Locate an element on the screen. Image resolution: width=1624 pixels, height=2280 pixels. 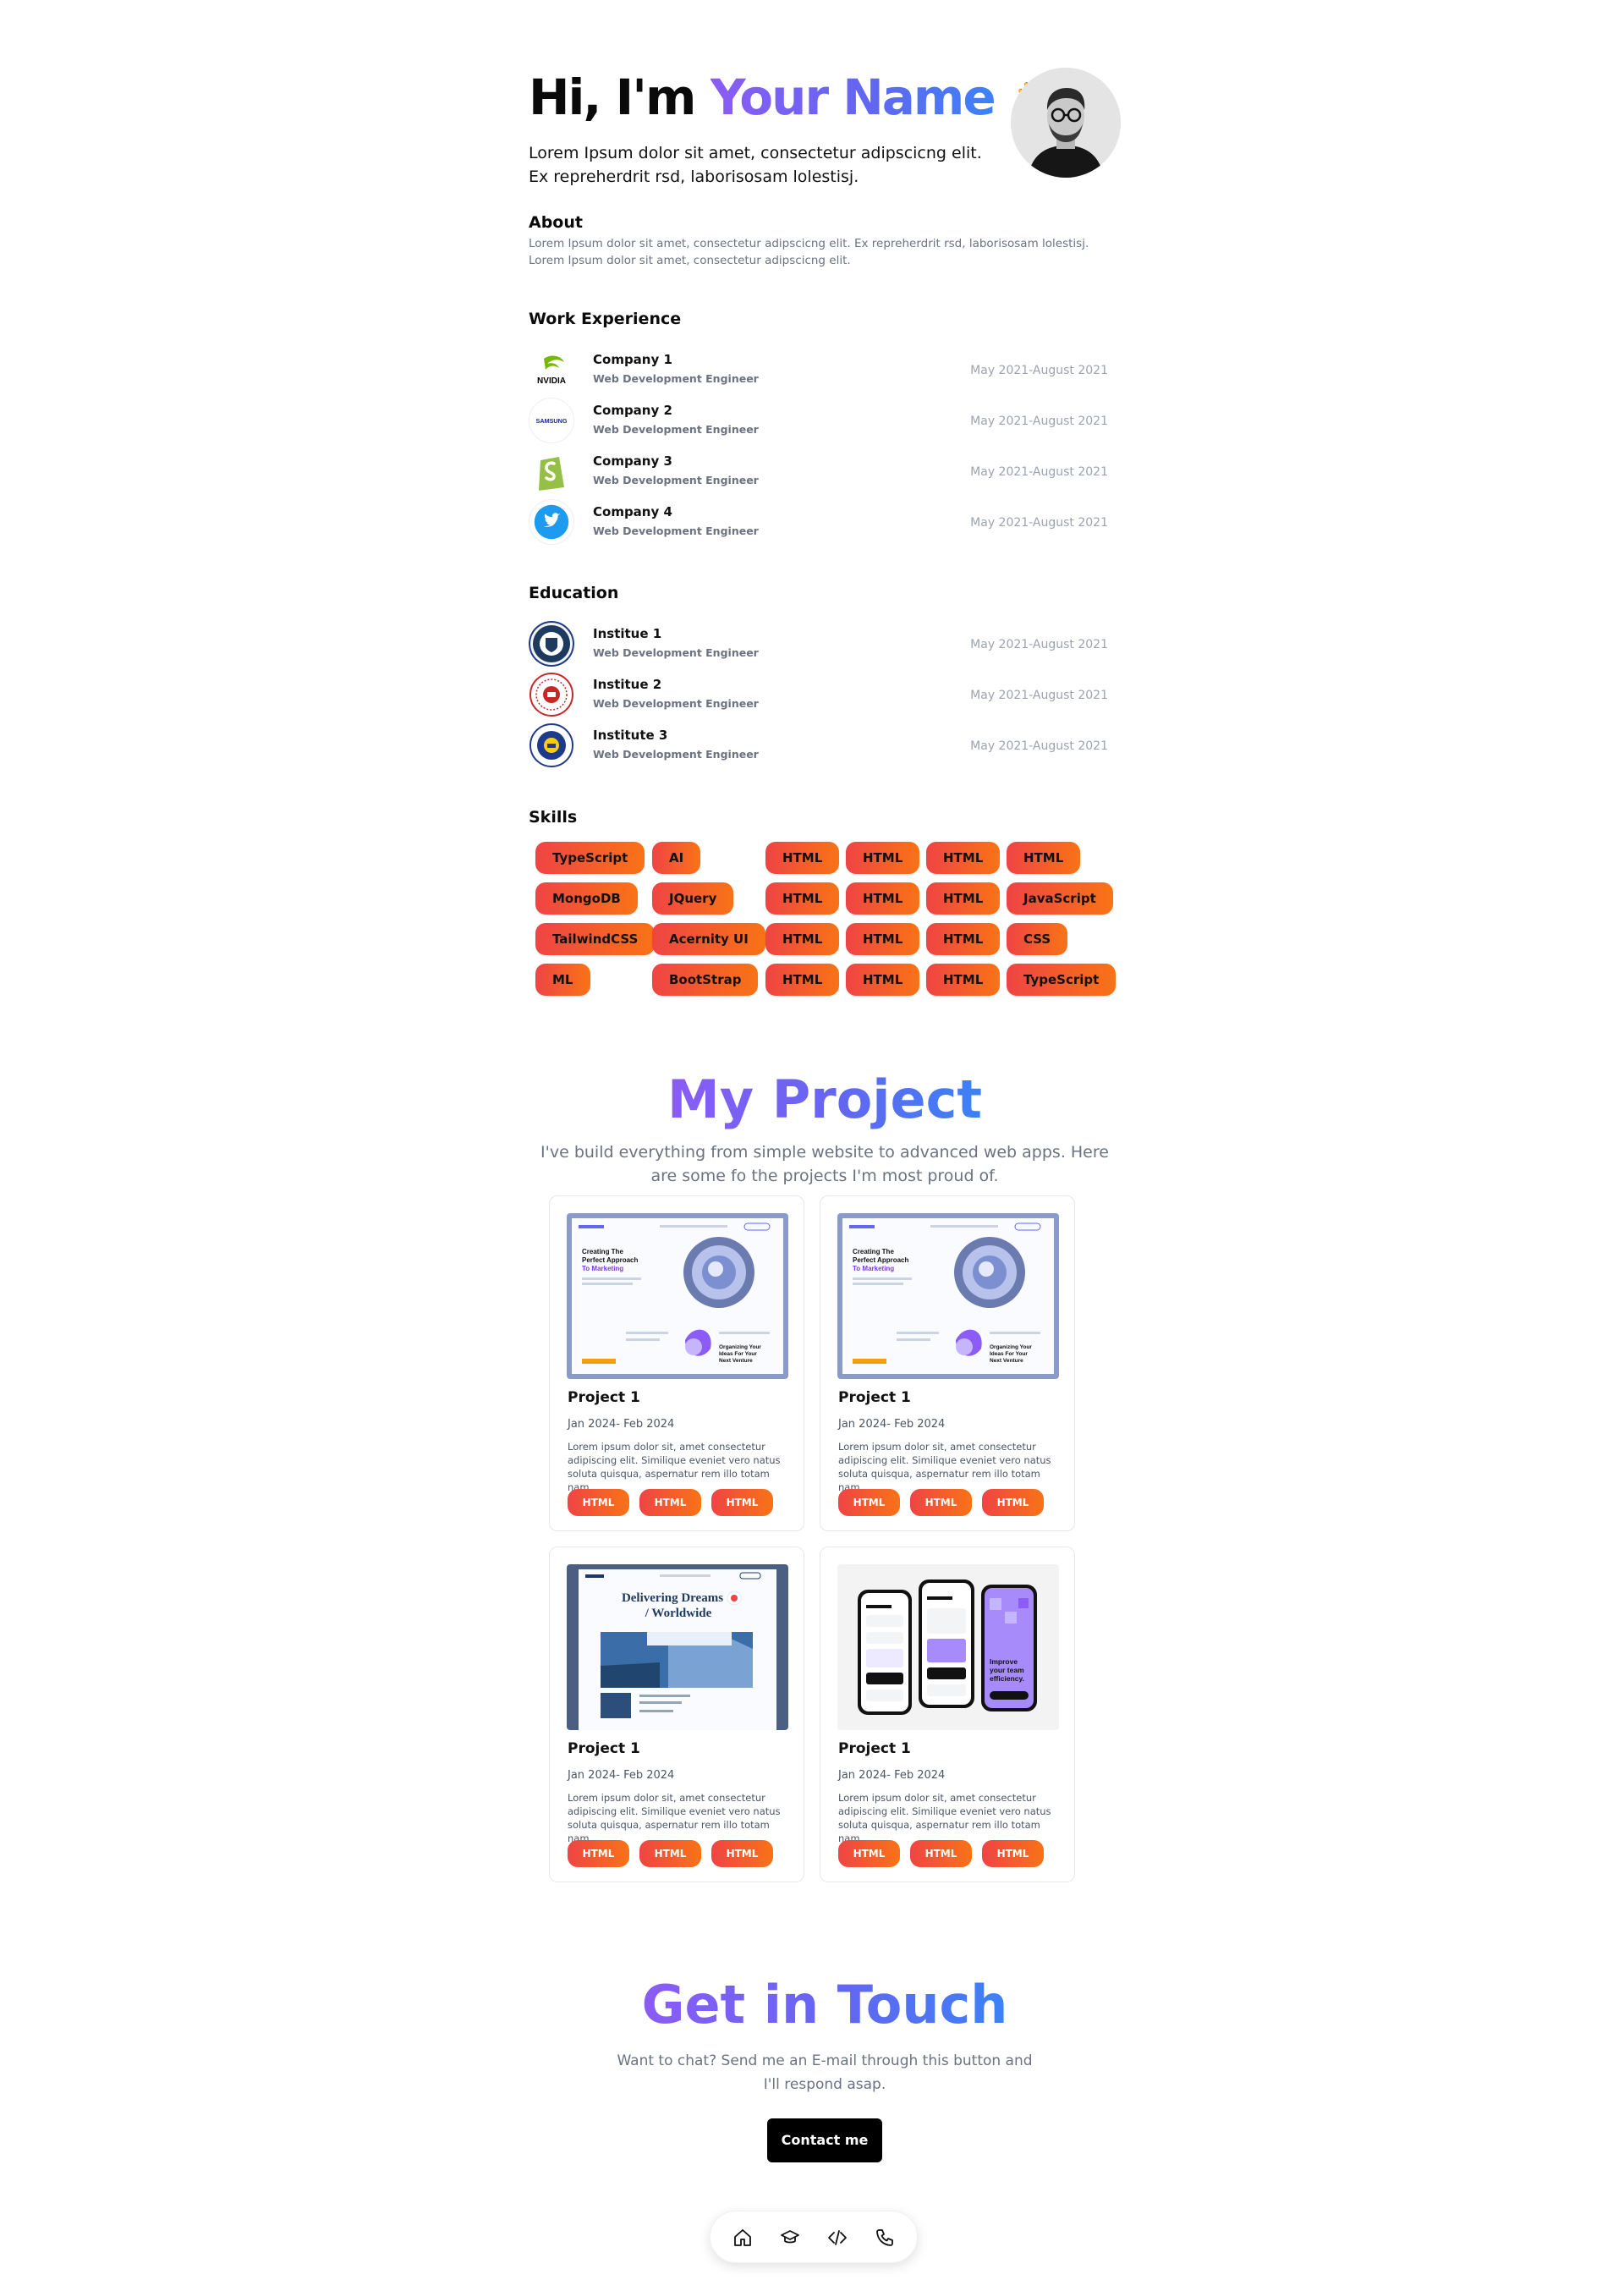
nvidia-logo-icon: NVIDIA is located at coordinates (552, 370).